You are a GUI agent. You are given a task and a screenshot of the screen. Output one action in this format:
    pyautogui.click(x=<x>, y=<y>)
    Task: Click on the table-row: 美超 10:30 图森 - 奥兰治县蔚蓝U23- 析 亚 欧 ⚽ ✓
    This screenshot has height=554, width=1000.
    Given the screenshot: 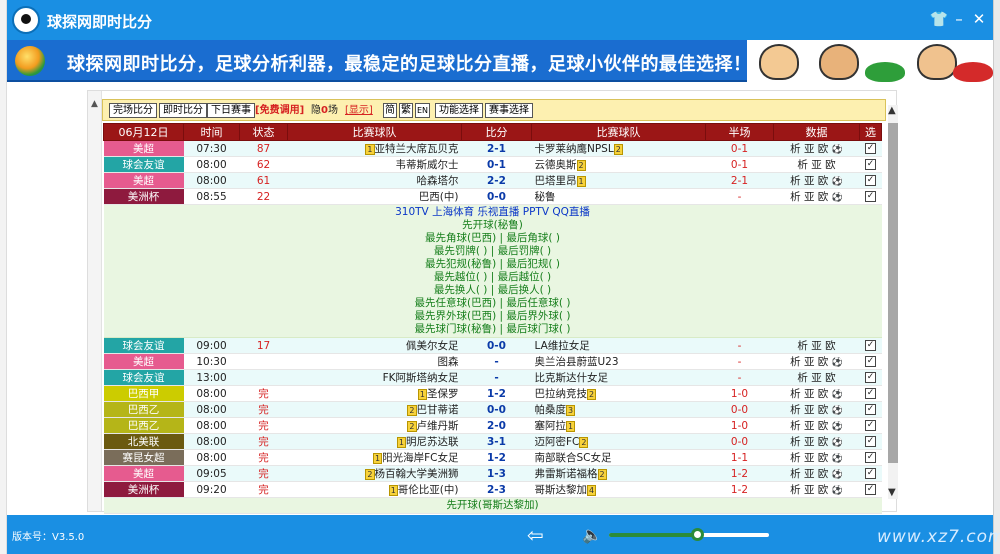 What is the action you would take?
    pyautogui.click(x=492, y=361)
    